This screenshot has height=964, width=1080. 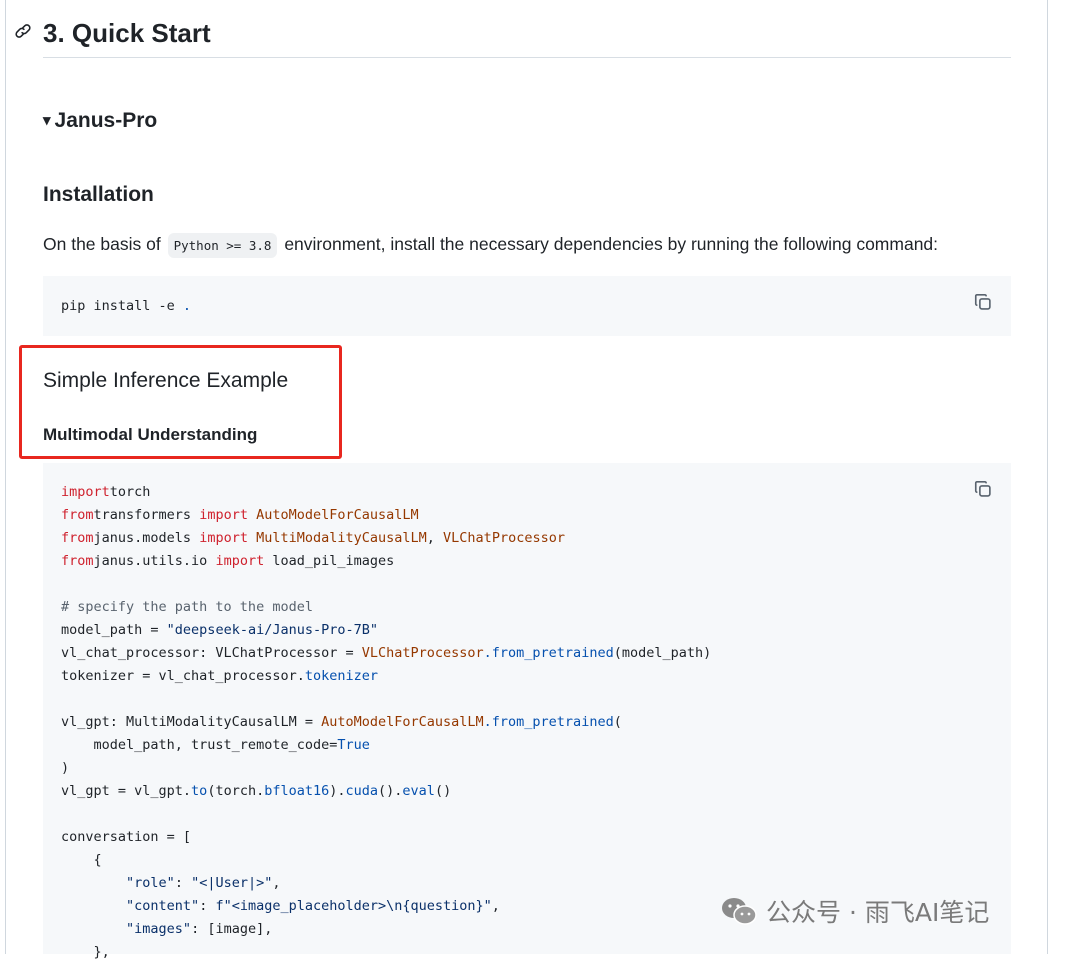 I want to click on install-code-block: pip install -e ., so click(x=527, y=306).